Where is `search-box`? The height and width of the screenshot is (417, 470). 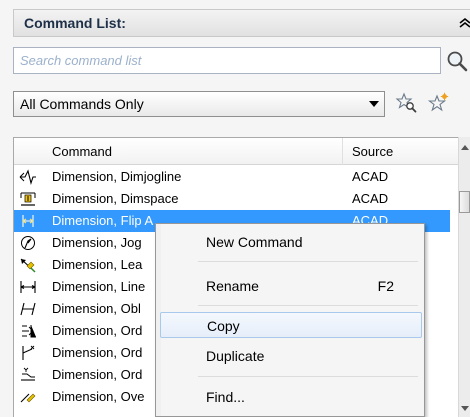
search-box is located at coordinates (227, 60).